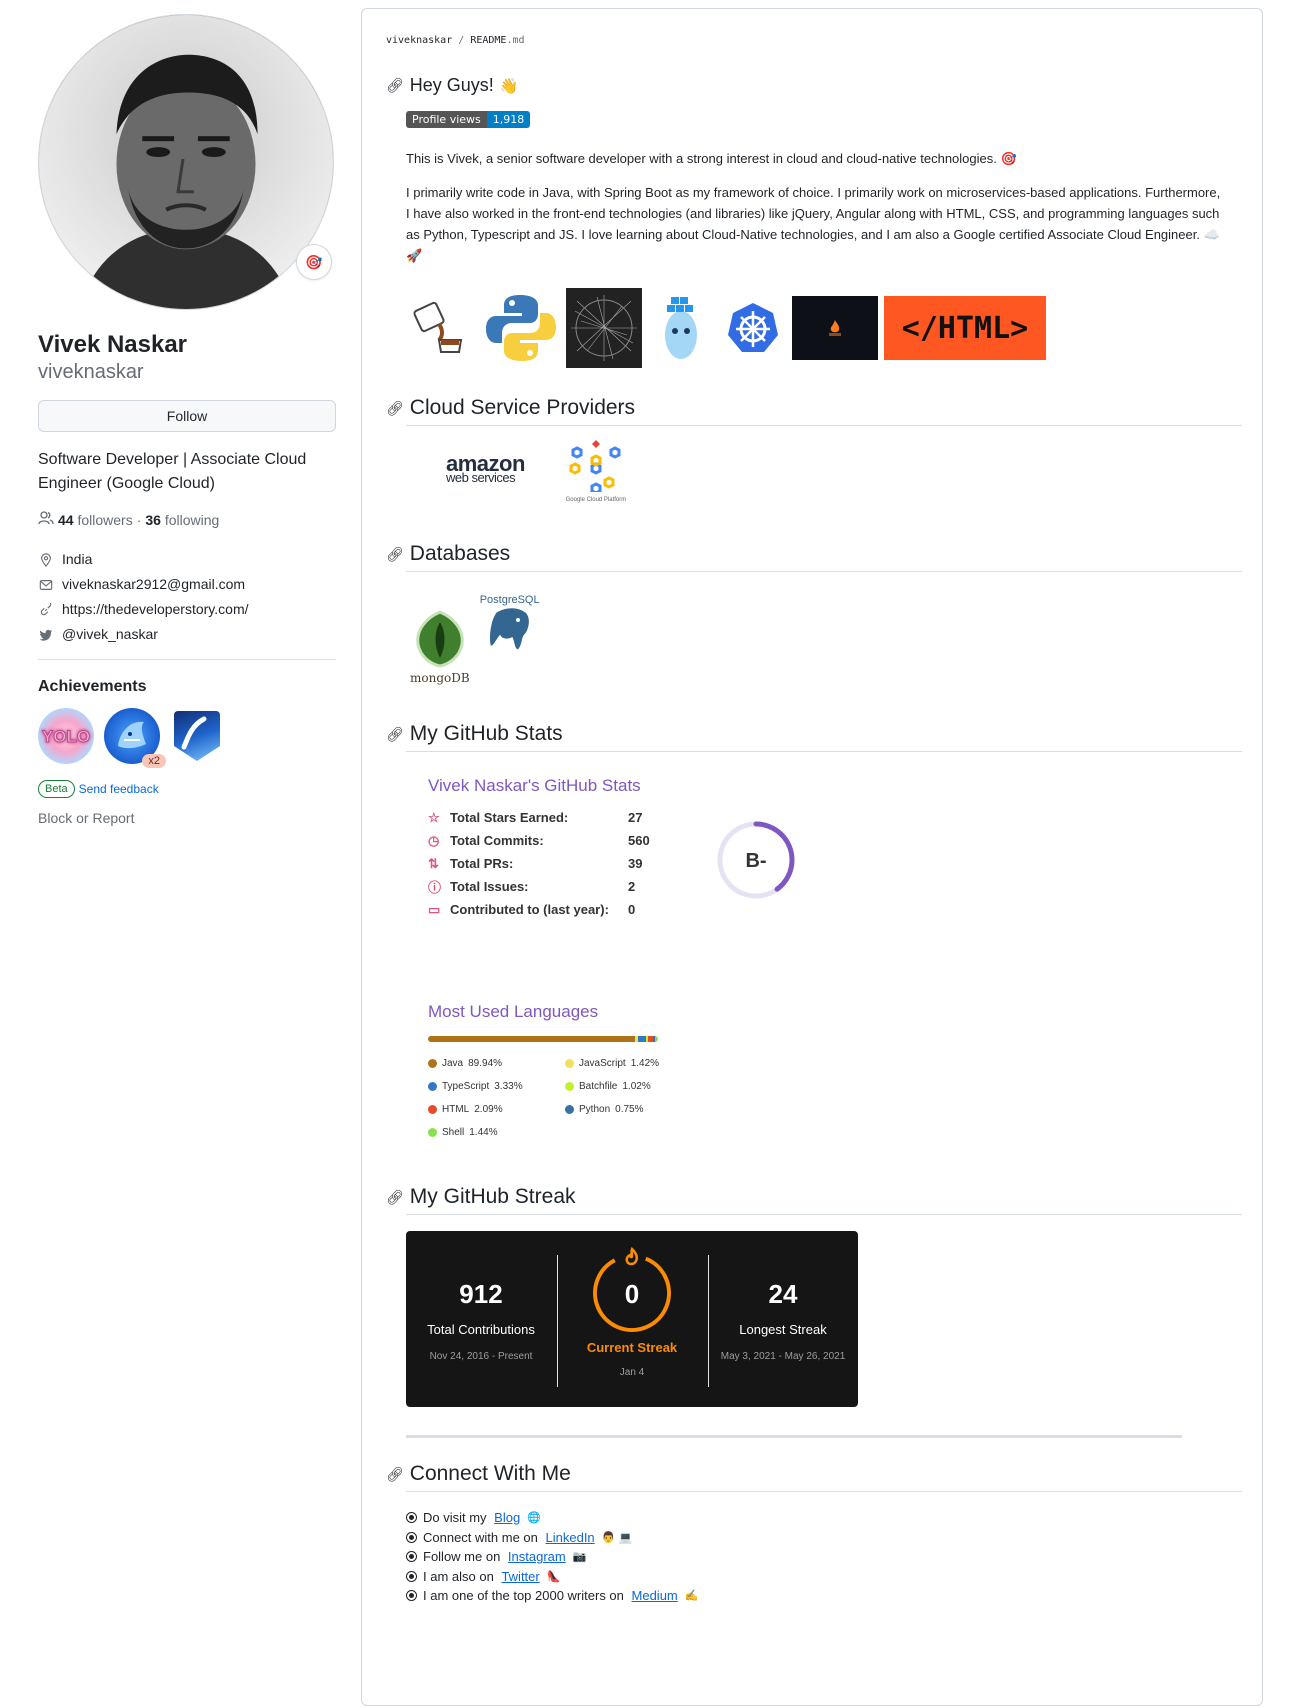 The height and width of the screenshot is (1708, 1293). I want to click on language-item: TypeScript 3.33%, so click(496, 1086).